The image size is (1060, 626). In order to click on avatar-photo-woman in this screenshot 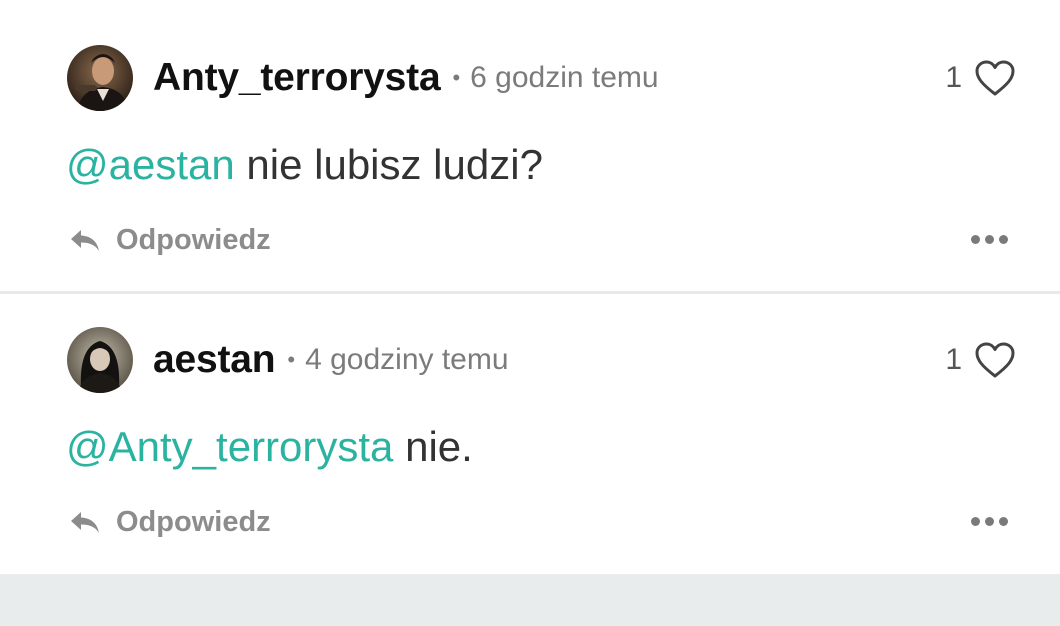, I will do `click(100, 360)`.